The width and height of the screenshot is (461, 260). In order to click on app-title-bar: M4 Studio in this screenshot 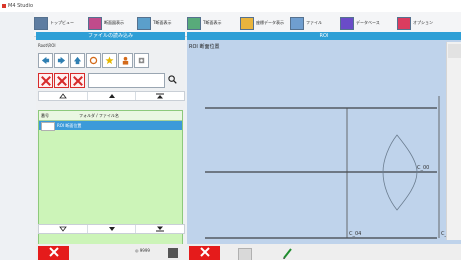, I will do `click(230, 6)`.